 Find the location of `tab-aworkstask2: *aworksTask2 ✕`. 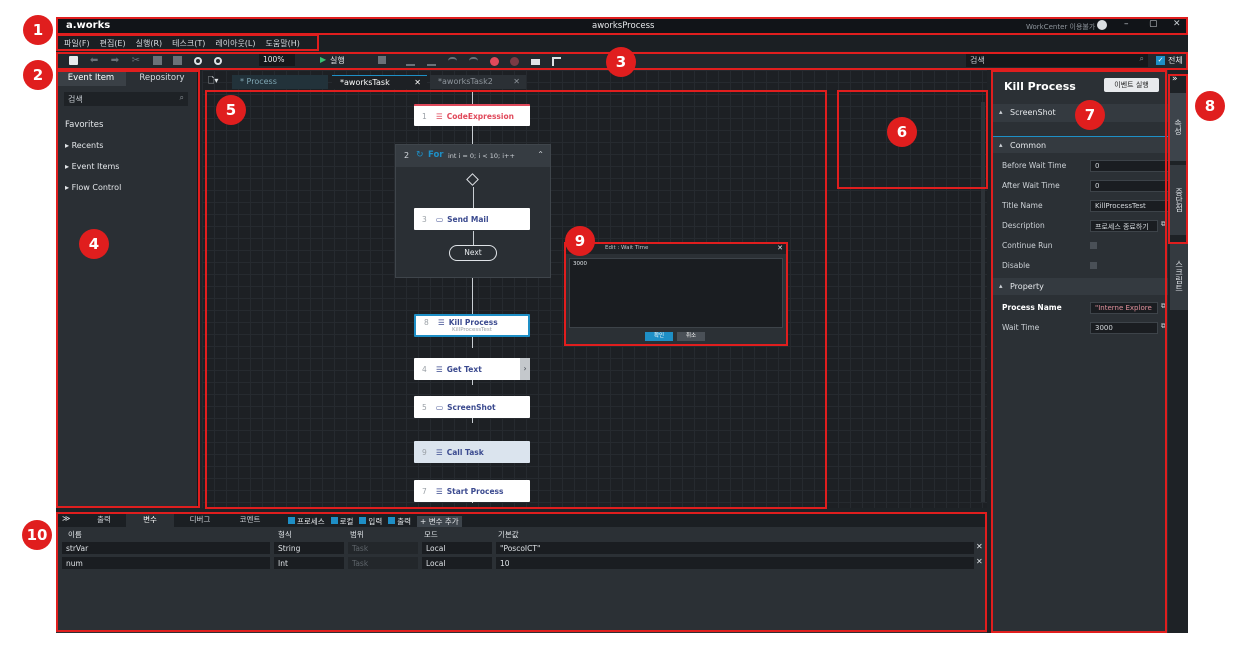

tab-aworkstask2: *aworksTask2 ✕ is located at coordinates (478, 82).